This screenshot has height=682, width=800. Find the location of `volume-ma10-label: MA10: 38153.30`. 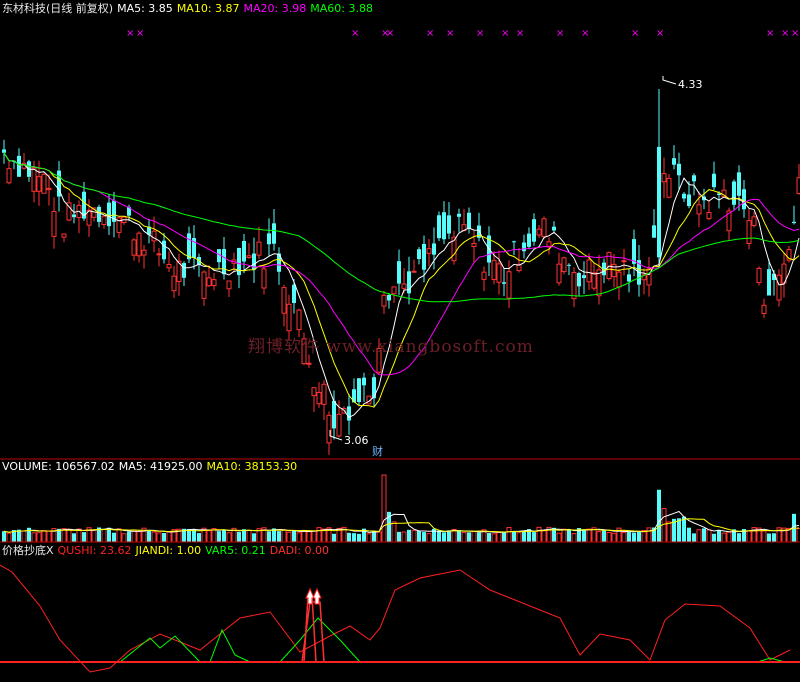

volume-ma10-label: MA10: 38153.30 is located at coordinates (252, 466).